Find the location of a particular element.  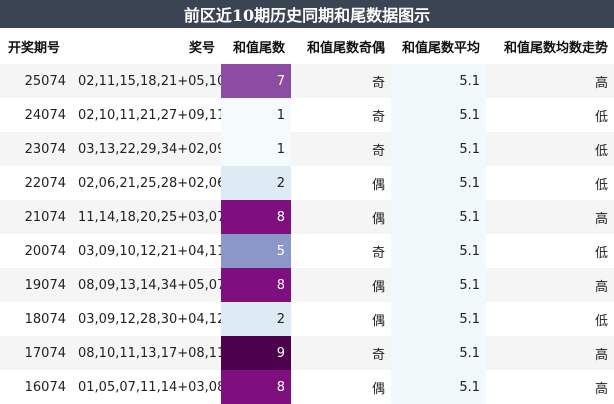

cell-issue: 22074 is located at coordinates (36, 183).